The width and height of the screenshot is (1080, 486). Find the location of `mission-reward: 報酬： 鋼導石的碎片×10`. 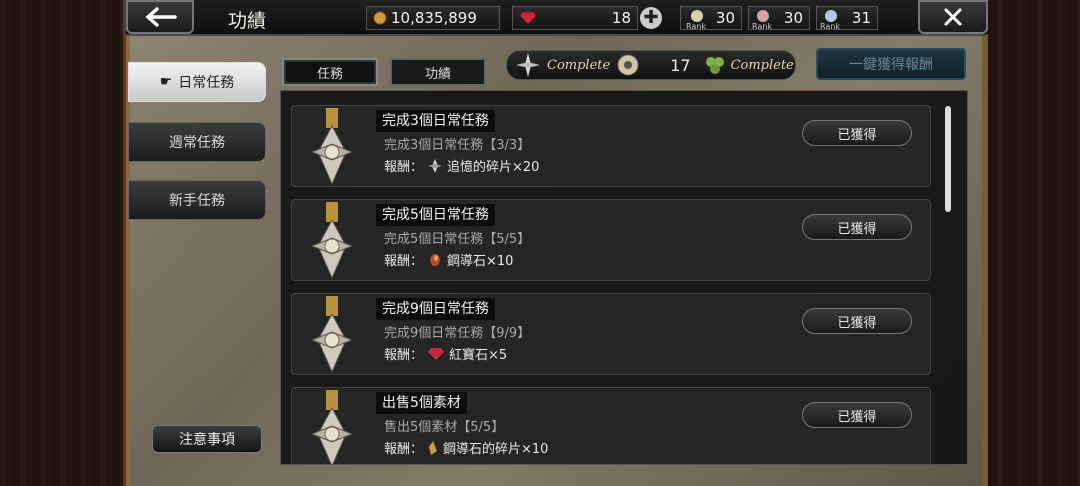

mission-reward: 報酬： 鋼導石的碎片×10 is located at coordinates (466, 447).